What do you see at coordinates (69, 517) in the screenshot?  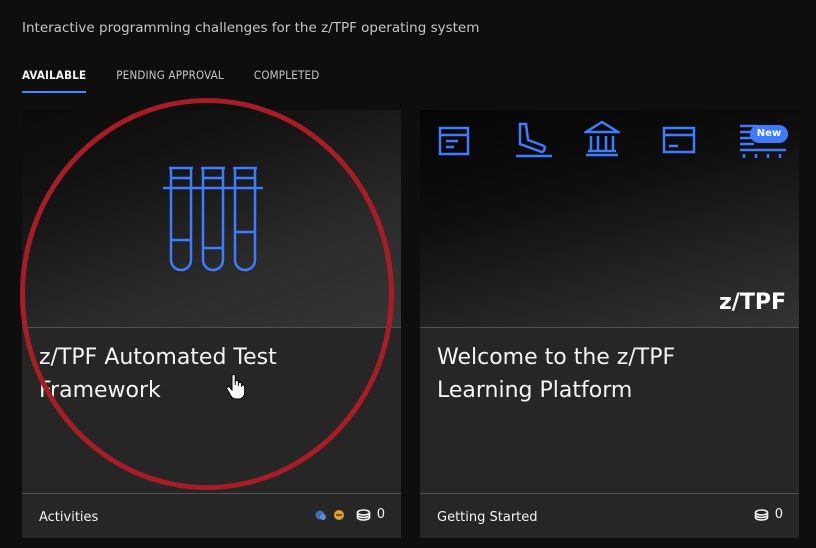 I see `card-category: Activities` at bounding box center [69, 517].